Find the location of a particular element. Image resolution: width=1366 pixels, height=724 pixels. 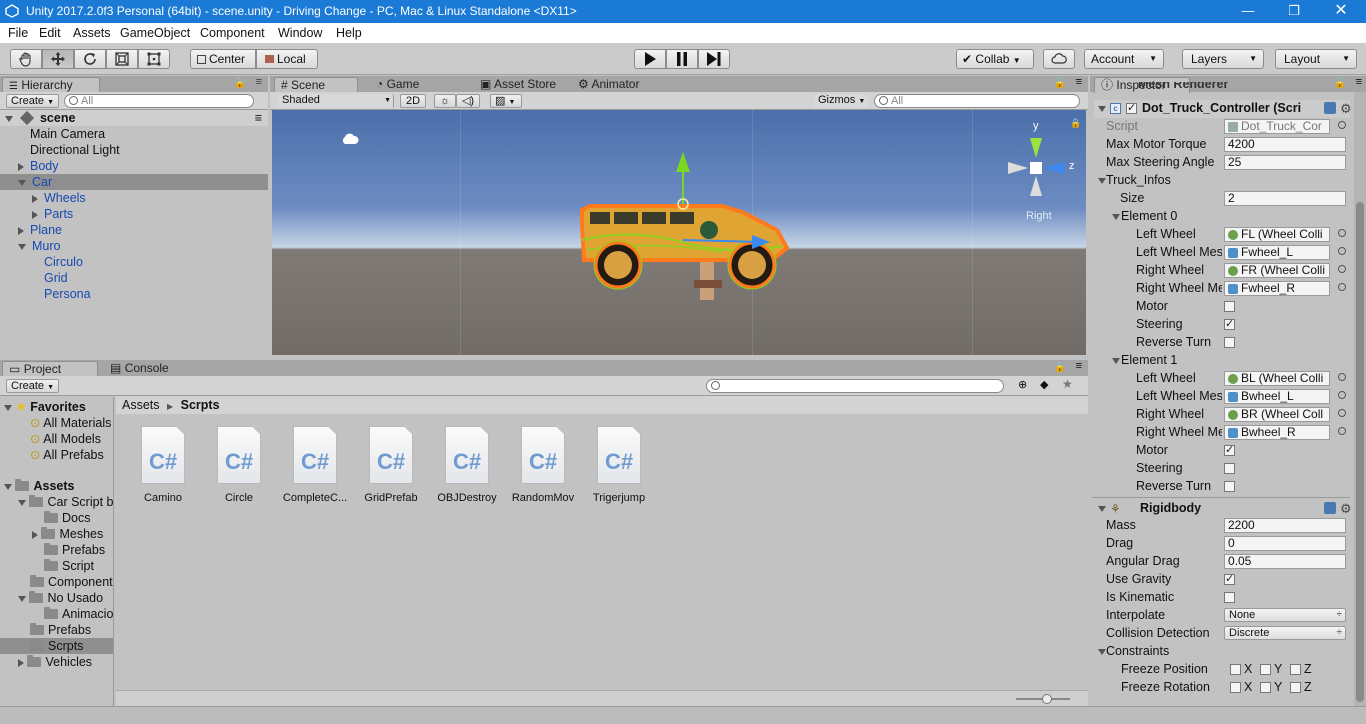

constraints-row: Constraints is located at coordinates (1222, 651).